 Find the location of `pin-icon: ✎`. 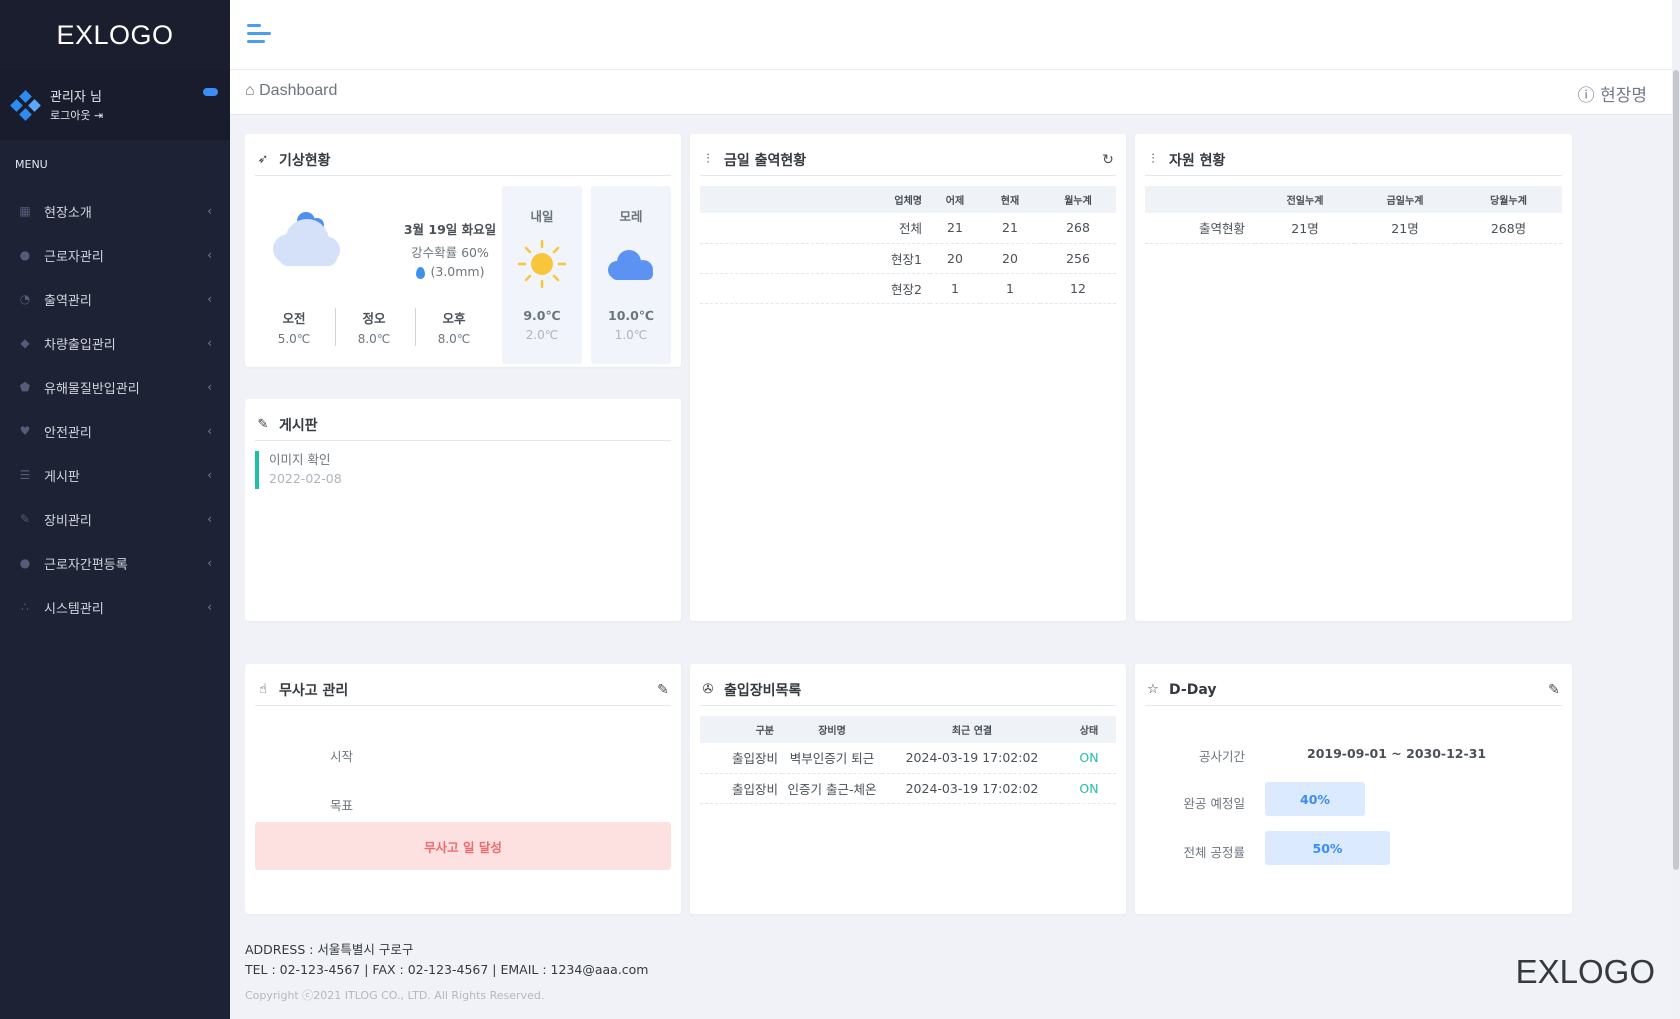

pin-icon: ✎ is located at coordinates (263, 424).